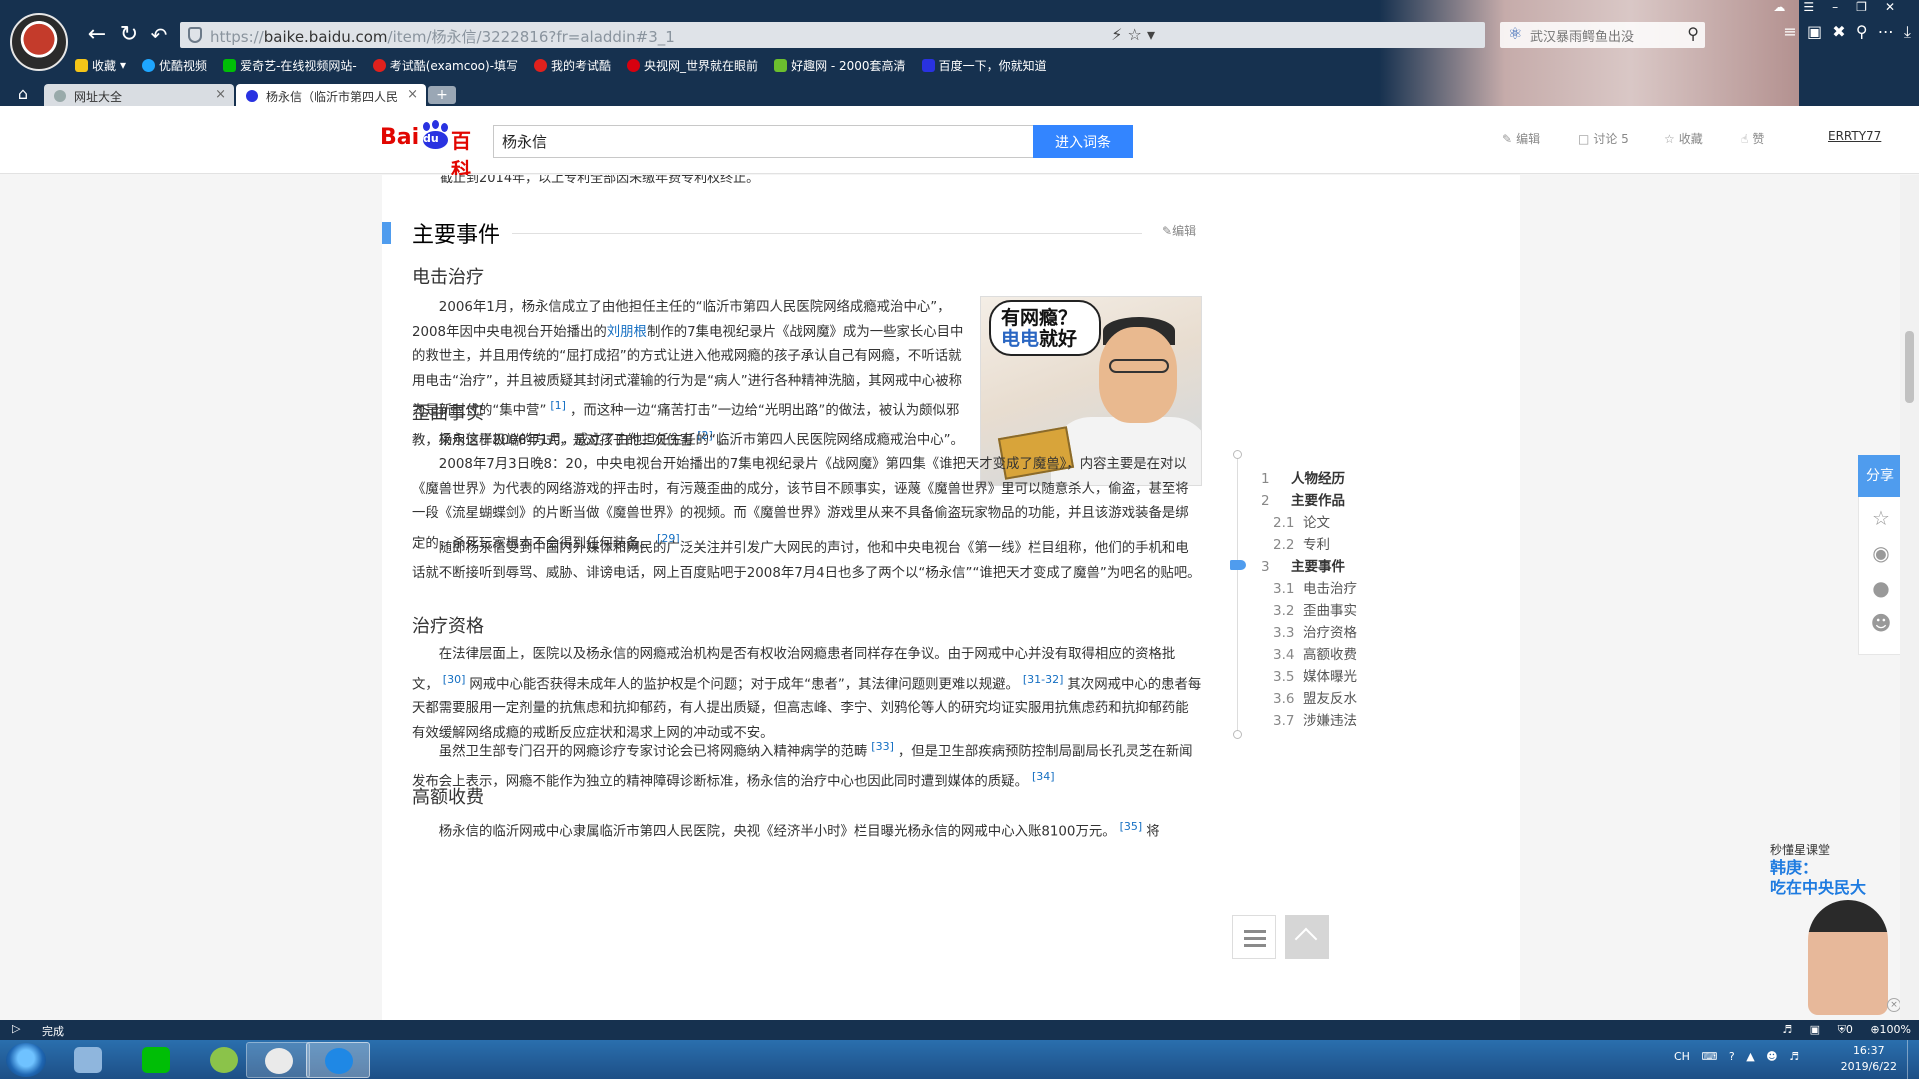  What do you see at coordinates (572, 65) in the screenshot?
I see `bookmark-item: 我的考试酷` at bounding box center [572, 65].